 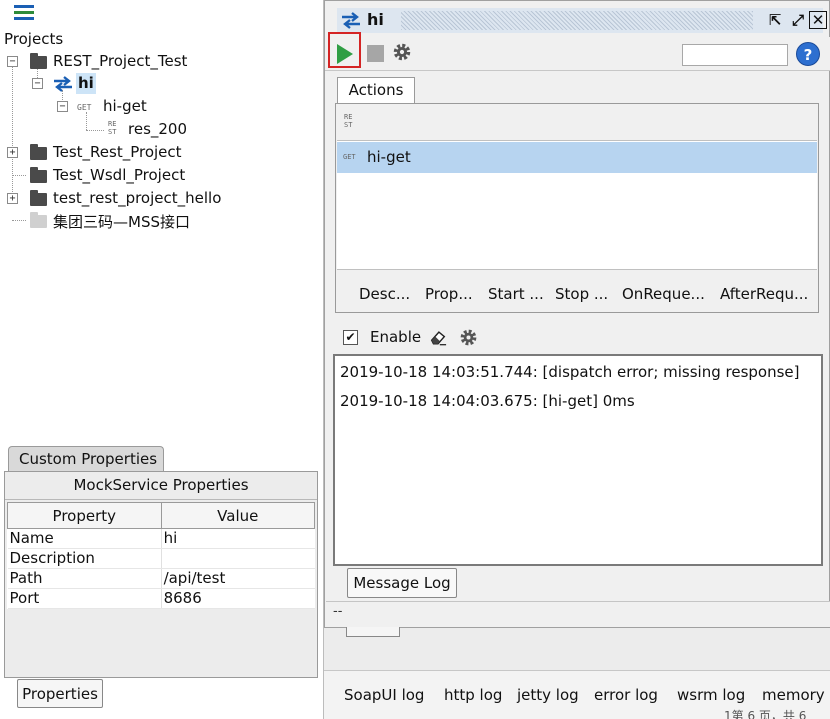 I want to click on property-name-cell: Description, so click(x=84, y=558).